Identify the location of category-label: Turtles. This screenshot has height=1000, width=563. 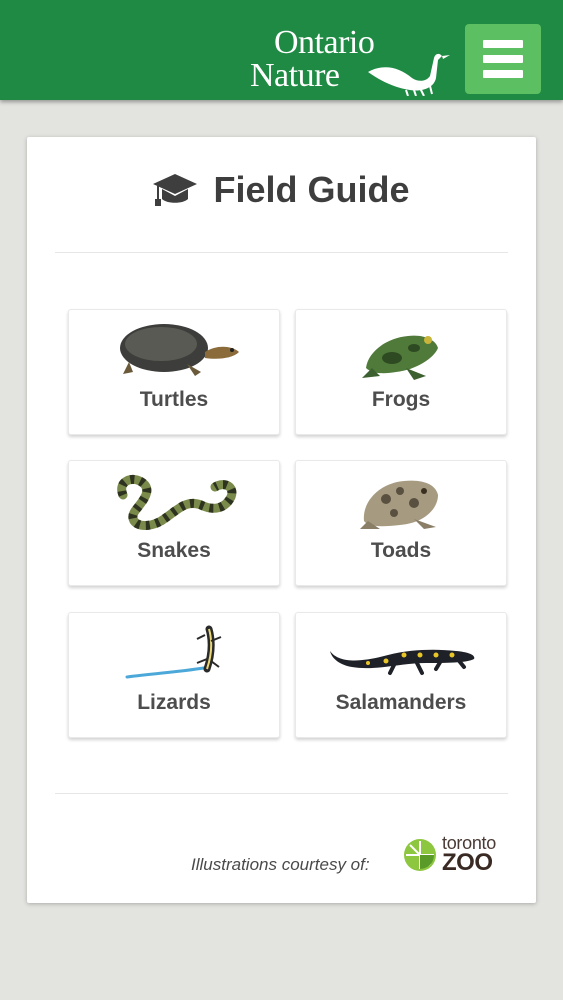
(174, 399).